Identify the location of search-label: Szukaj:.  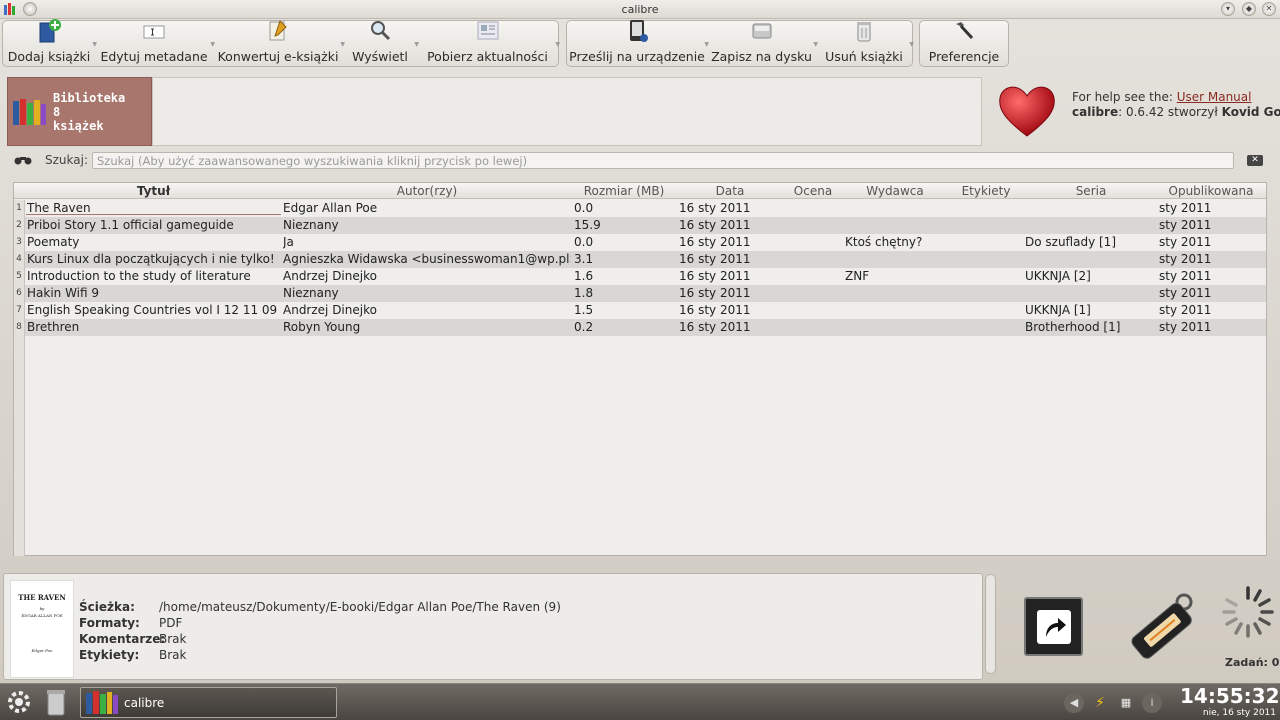
(66, 160).